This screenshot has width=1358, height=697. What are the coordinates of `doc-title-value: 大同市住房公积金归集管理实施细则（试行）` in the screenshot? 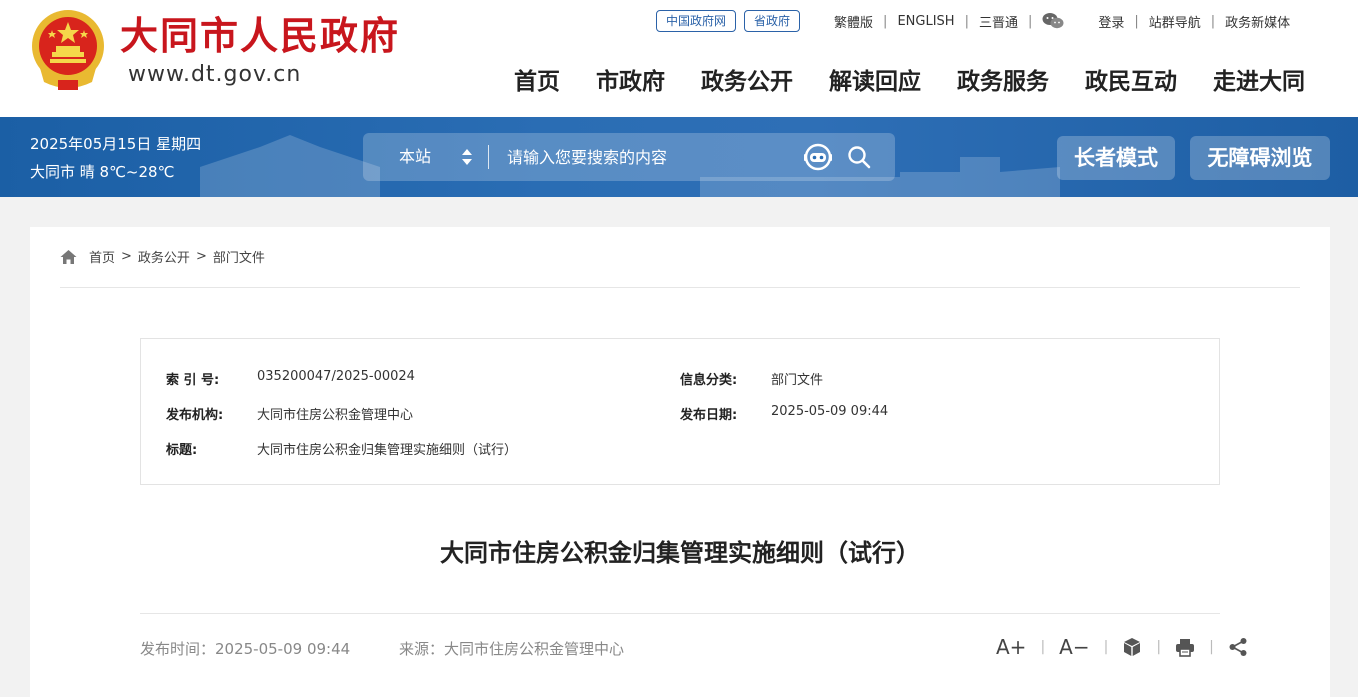 It's located at (387, 450).